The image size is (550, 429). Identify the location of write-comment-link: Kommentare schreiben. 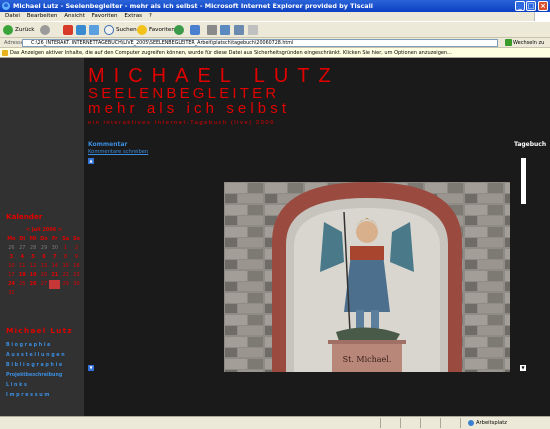
(118, 152).